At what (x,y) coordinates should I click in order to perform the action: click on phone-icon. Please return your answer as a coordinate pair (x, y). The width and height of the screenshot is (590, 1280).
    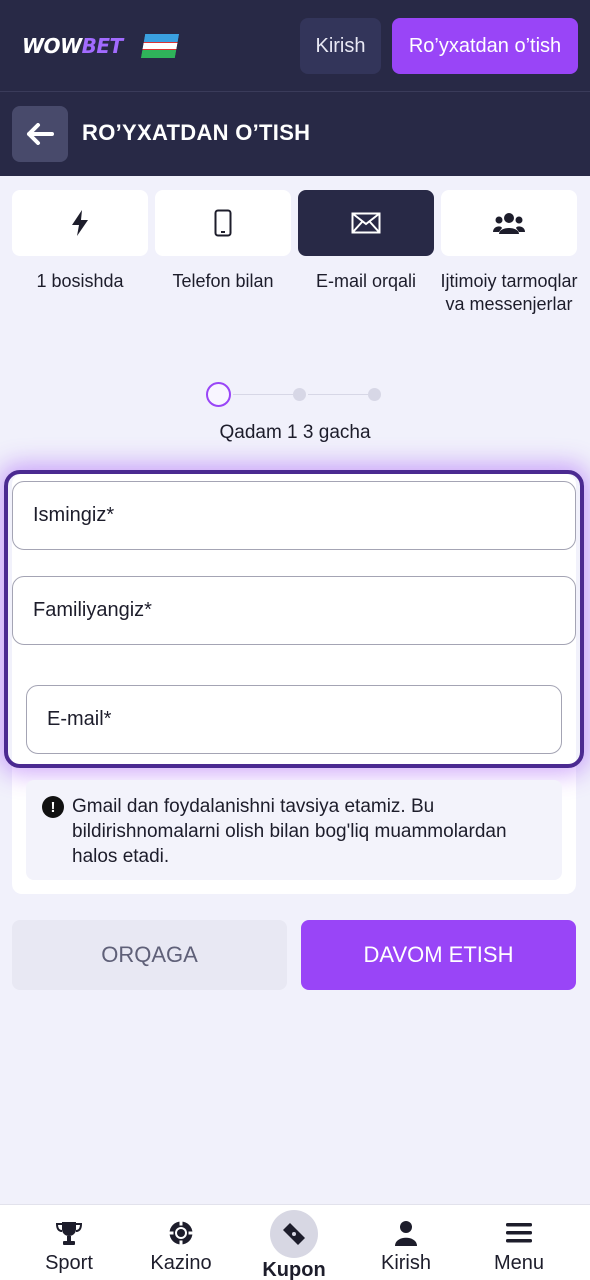
    Looking at the image, I should click on (223, 223).